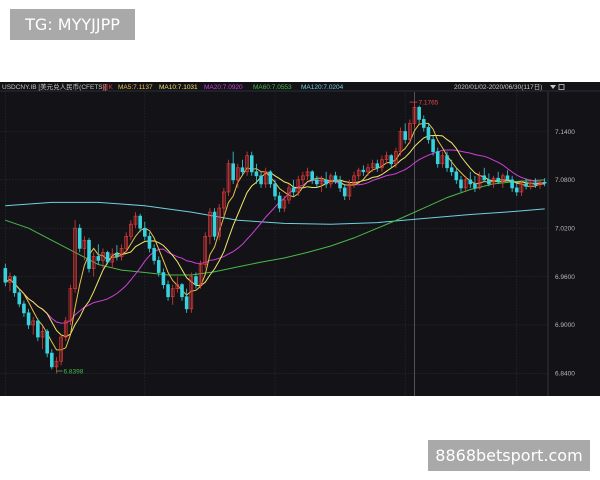  Describe the element at coordinates (565, 229) in the screenshot. I see `y-tick-label-2: 7.0200` at that location.